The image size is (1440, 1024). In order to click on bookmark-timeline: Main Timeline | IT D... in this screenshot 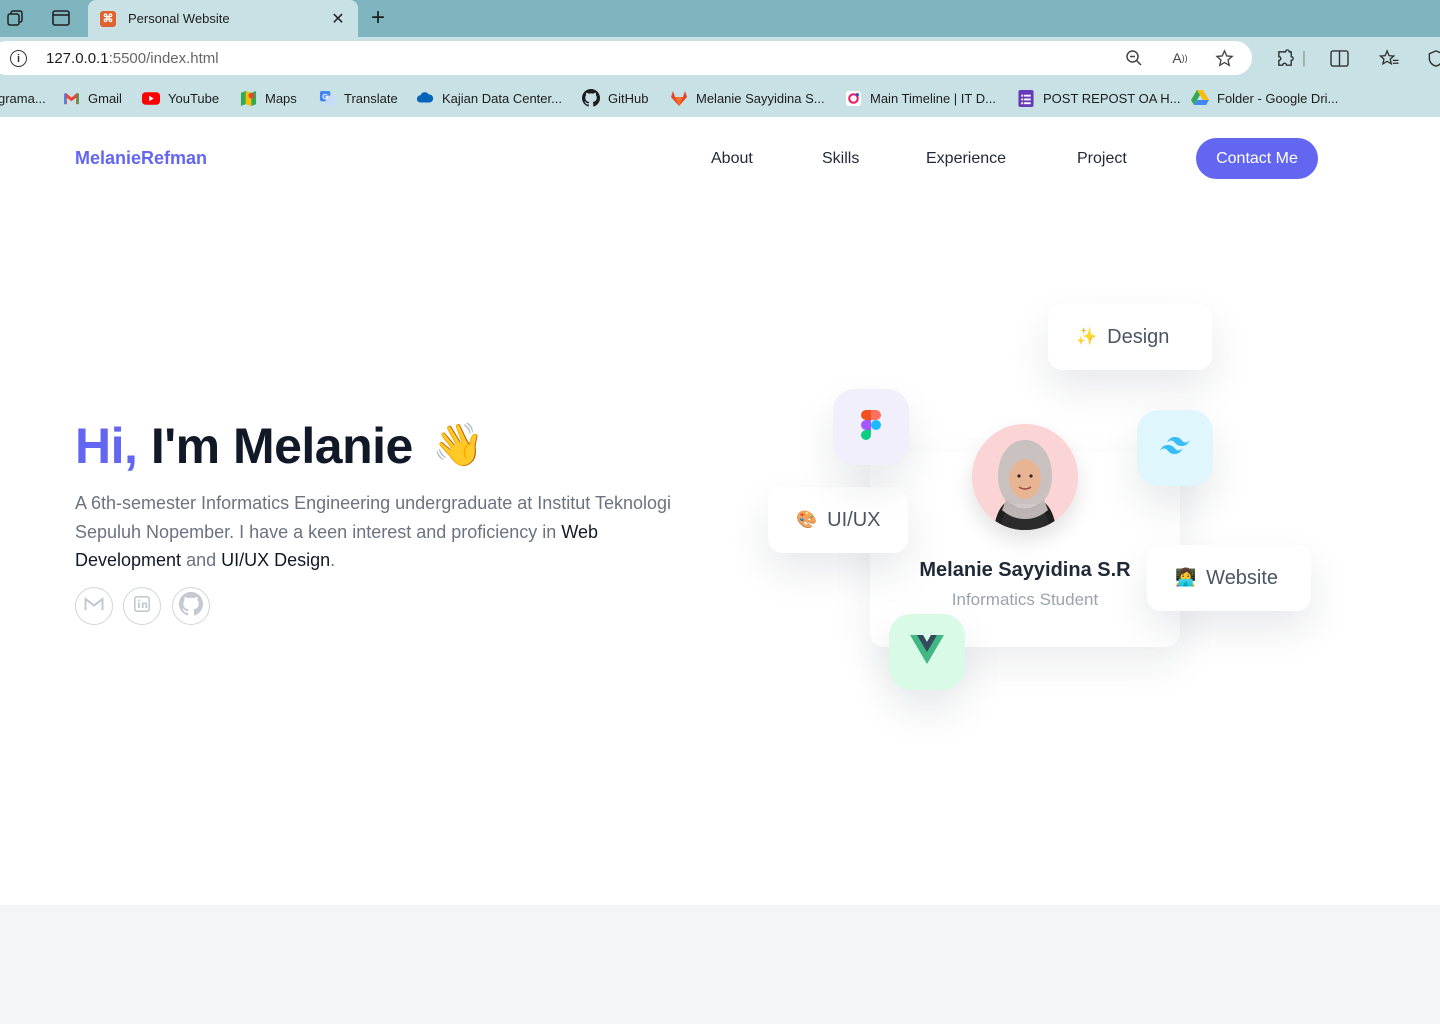, I will do `click(920, 98)`.